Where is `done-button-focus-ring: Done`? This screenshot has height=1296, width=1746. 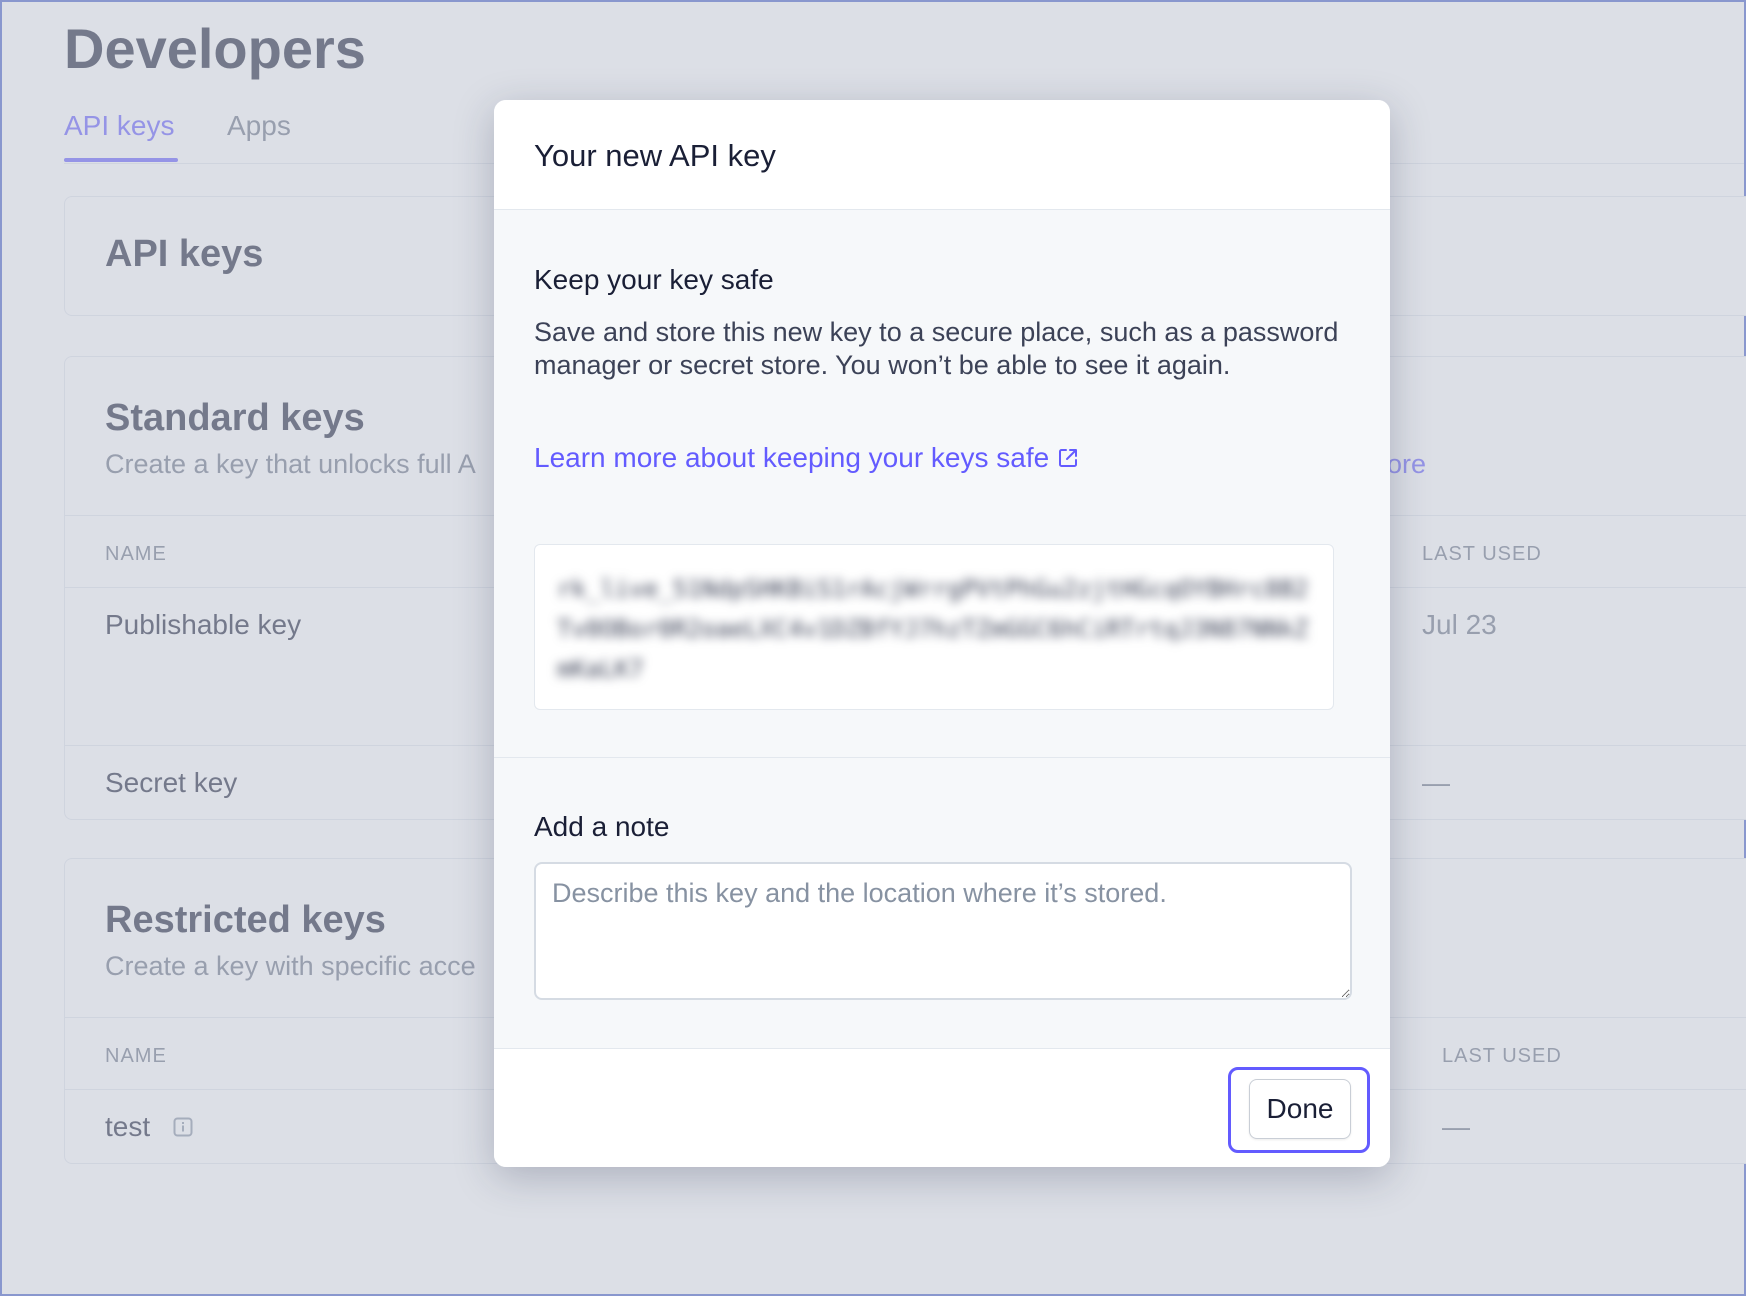 done-button-focus-ring: Done is located at coordinates (1299, 1110).